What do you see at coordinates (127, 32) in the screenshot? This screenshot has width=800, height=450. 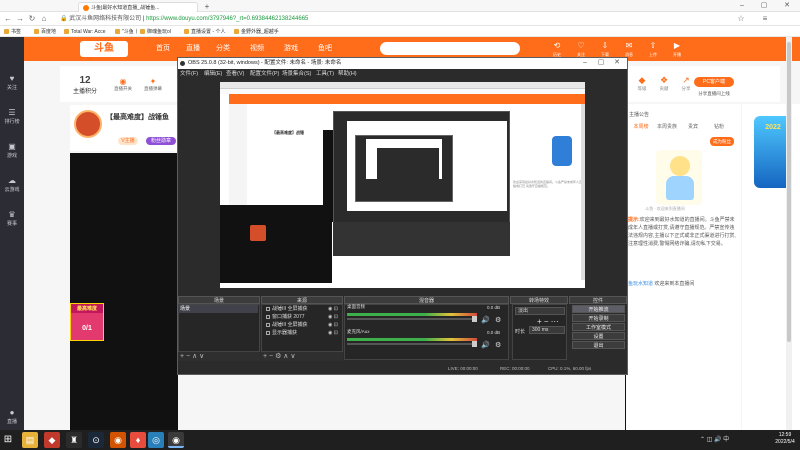 I see `bookmark-item: "斗鱼丨` at bounding box center [127, 32].